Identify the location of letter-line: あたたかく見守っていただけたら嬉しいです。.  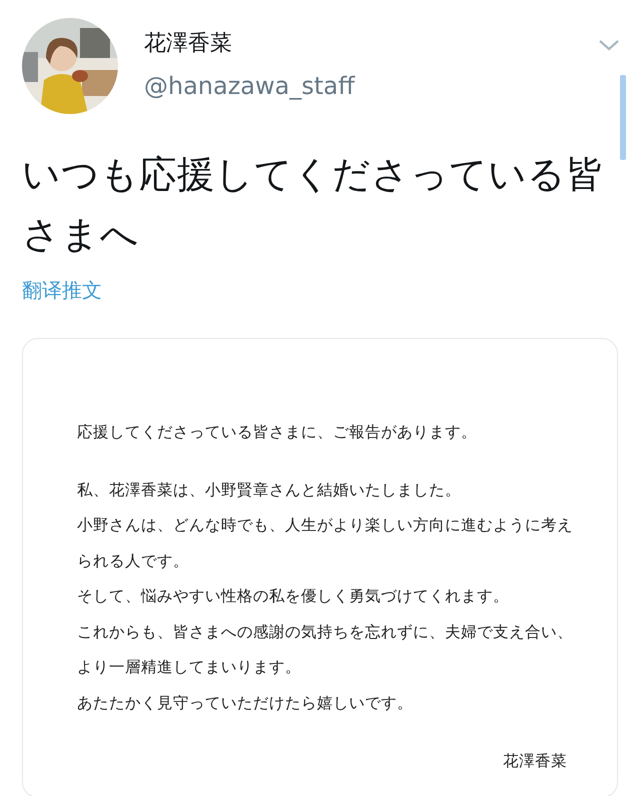
(245, 703).